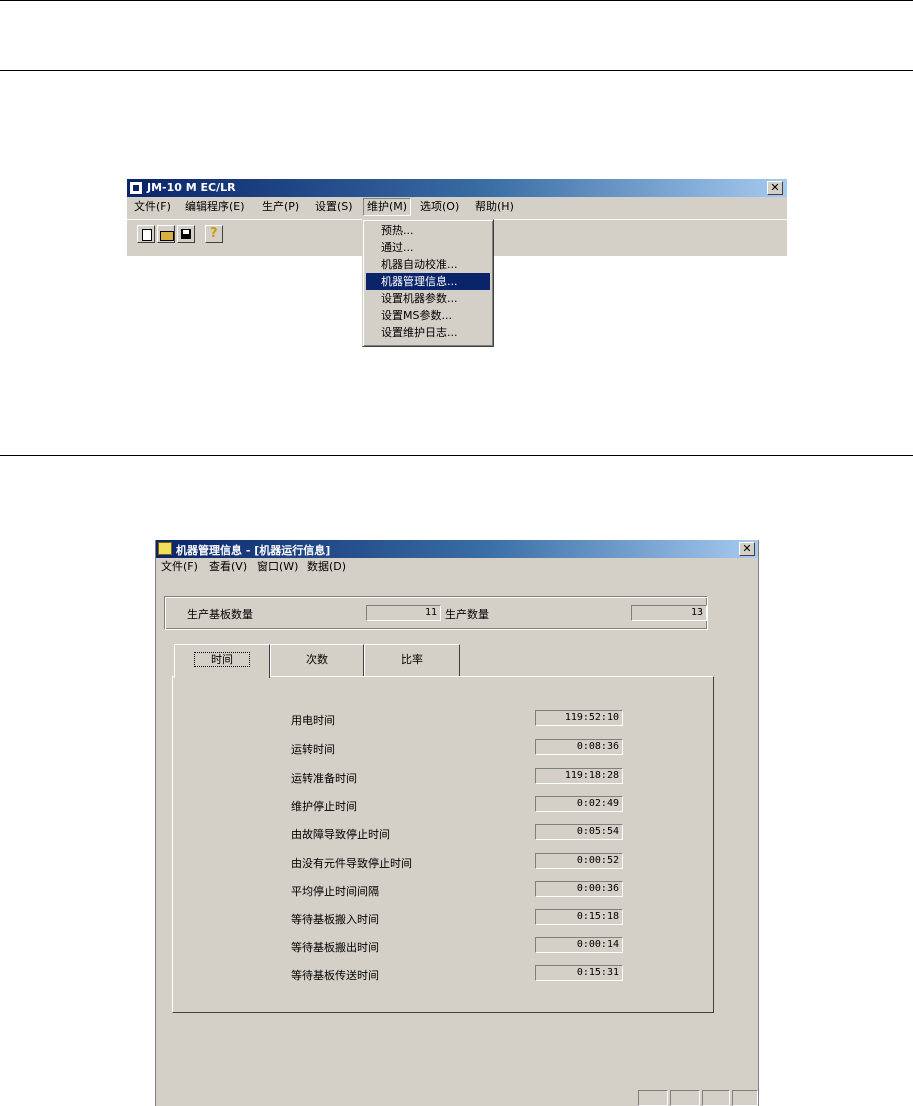  I want to click on save-icon, so click(186, 234).